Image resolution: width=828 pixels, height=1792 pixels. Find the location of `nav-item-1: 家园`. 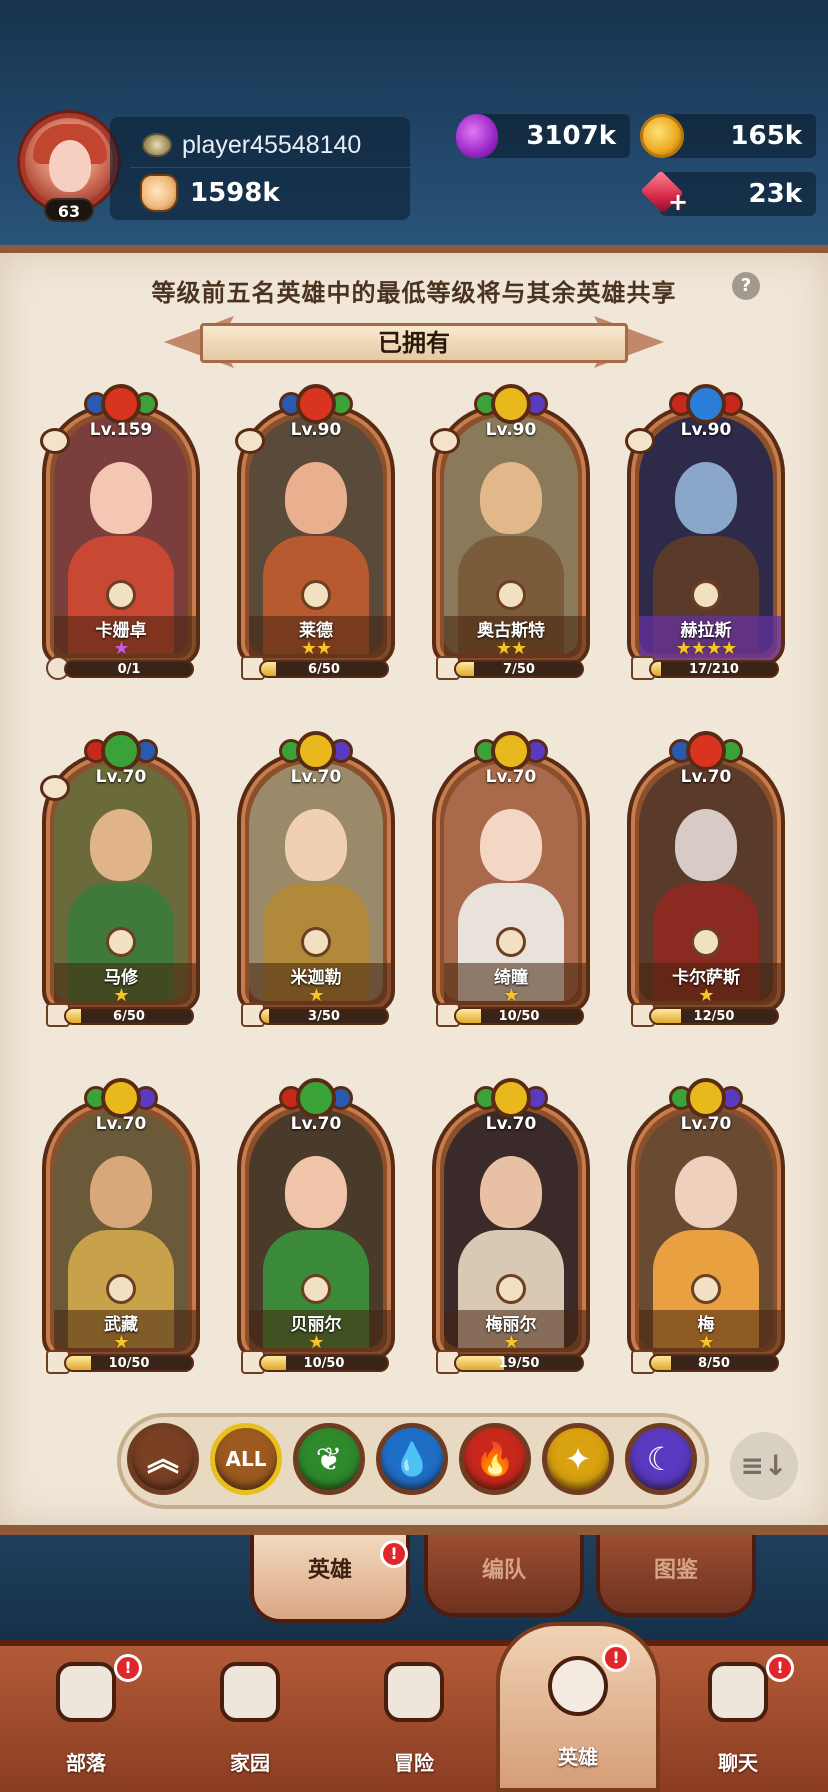

nav-item-1: 家园 is located at coordinates (250, 1720).